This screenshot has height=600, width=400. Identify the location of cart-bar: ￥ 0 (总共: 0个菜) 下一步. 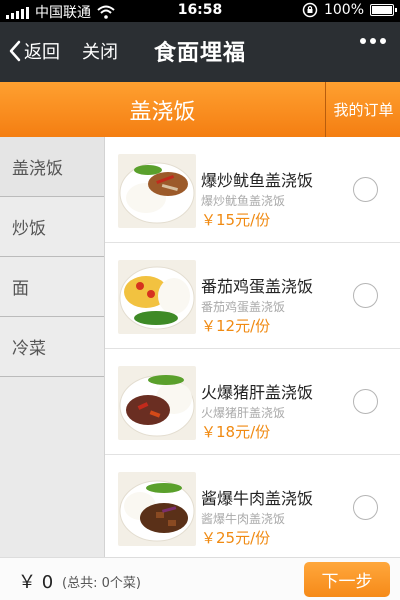
(200, 578).